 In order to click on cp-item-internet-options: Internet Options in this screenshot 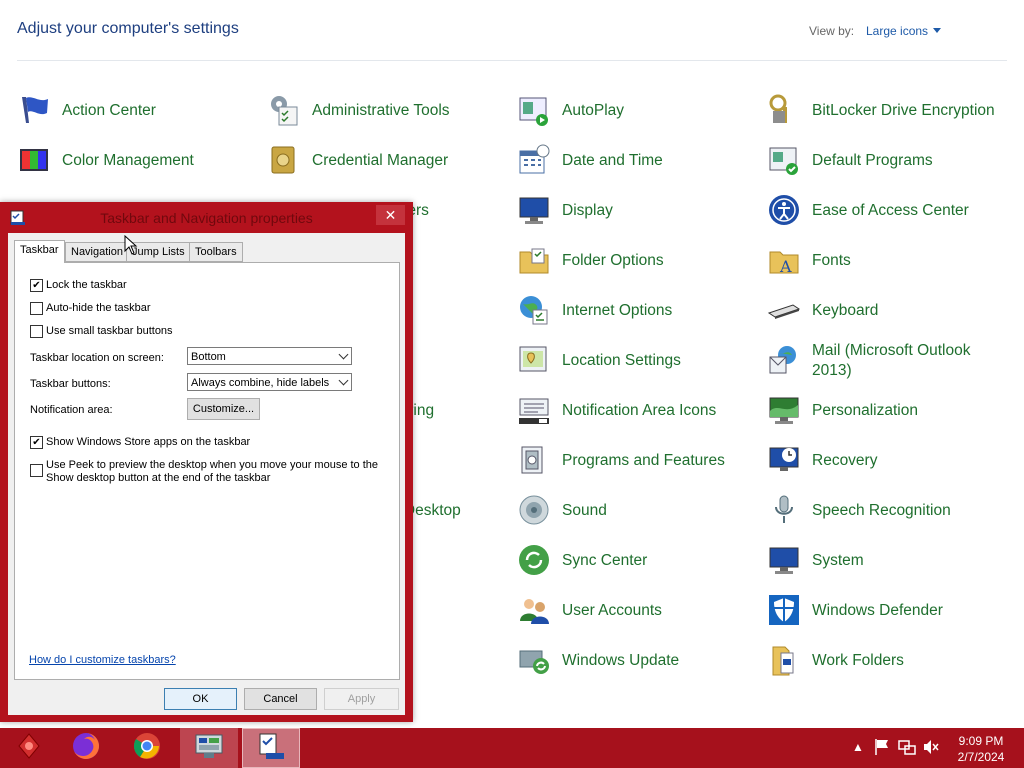, I will do `click(642, 310)`.